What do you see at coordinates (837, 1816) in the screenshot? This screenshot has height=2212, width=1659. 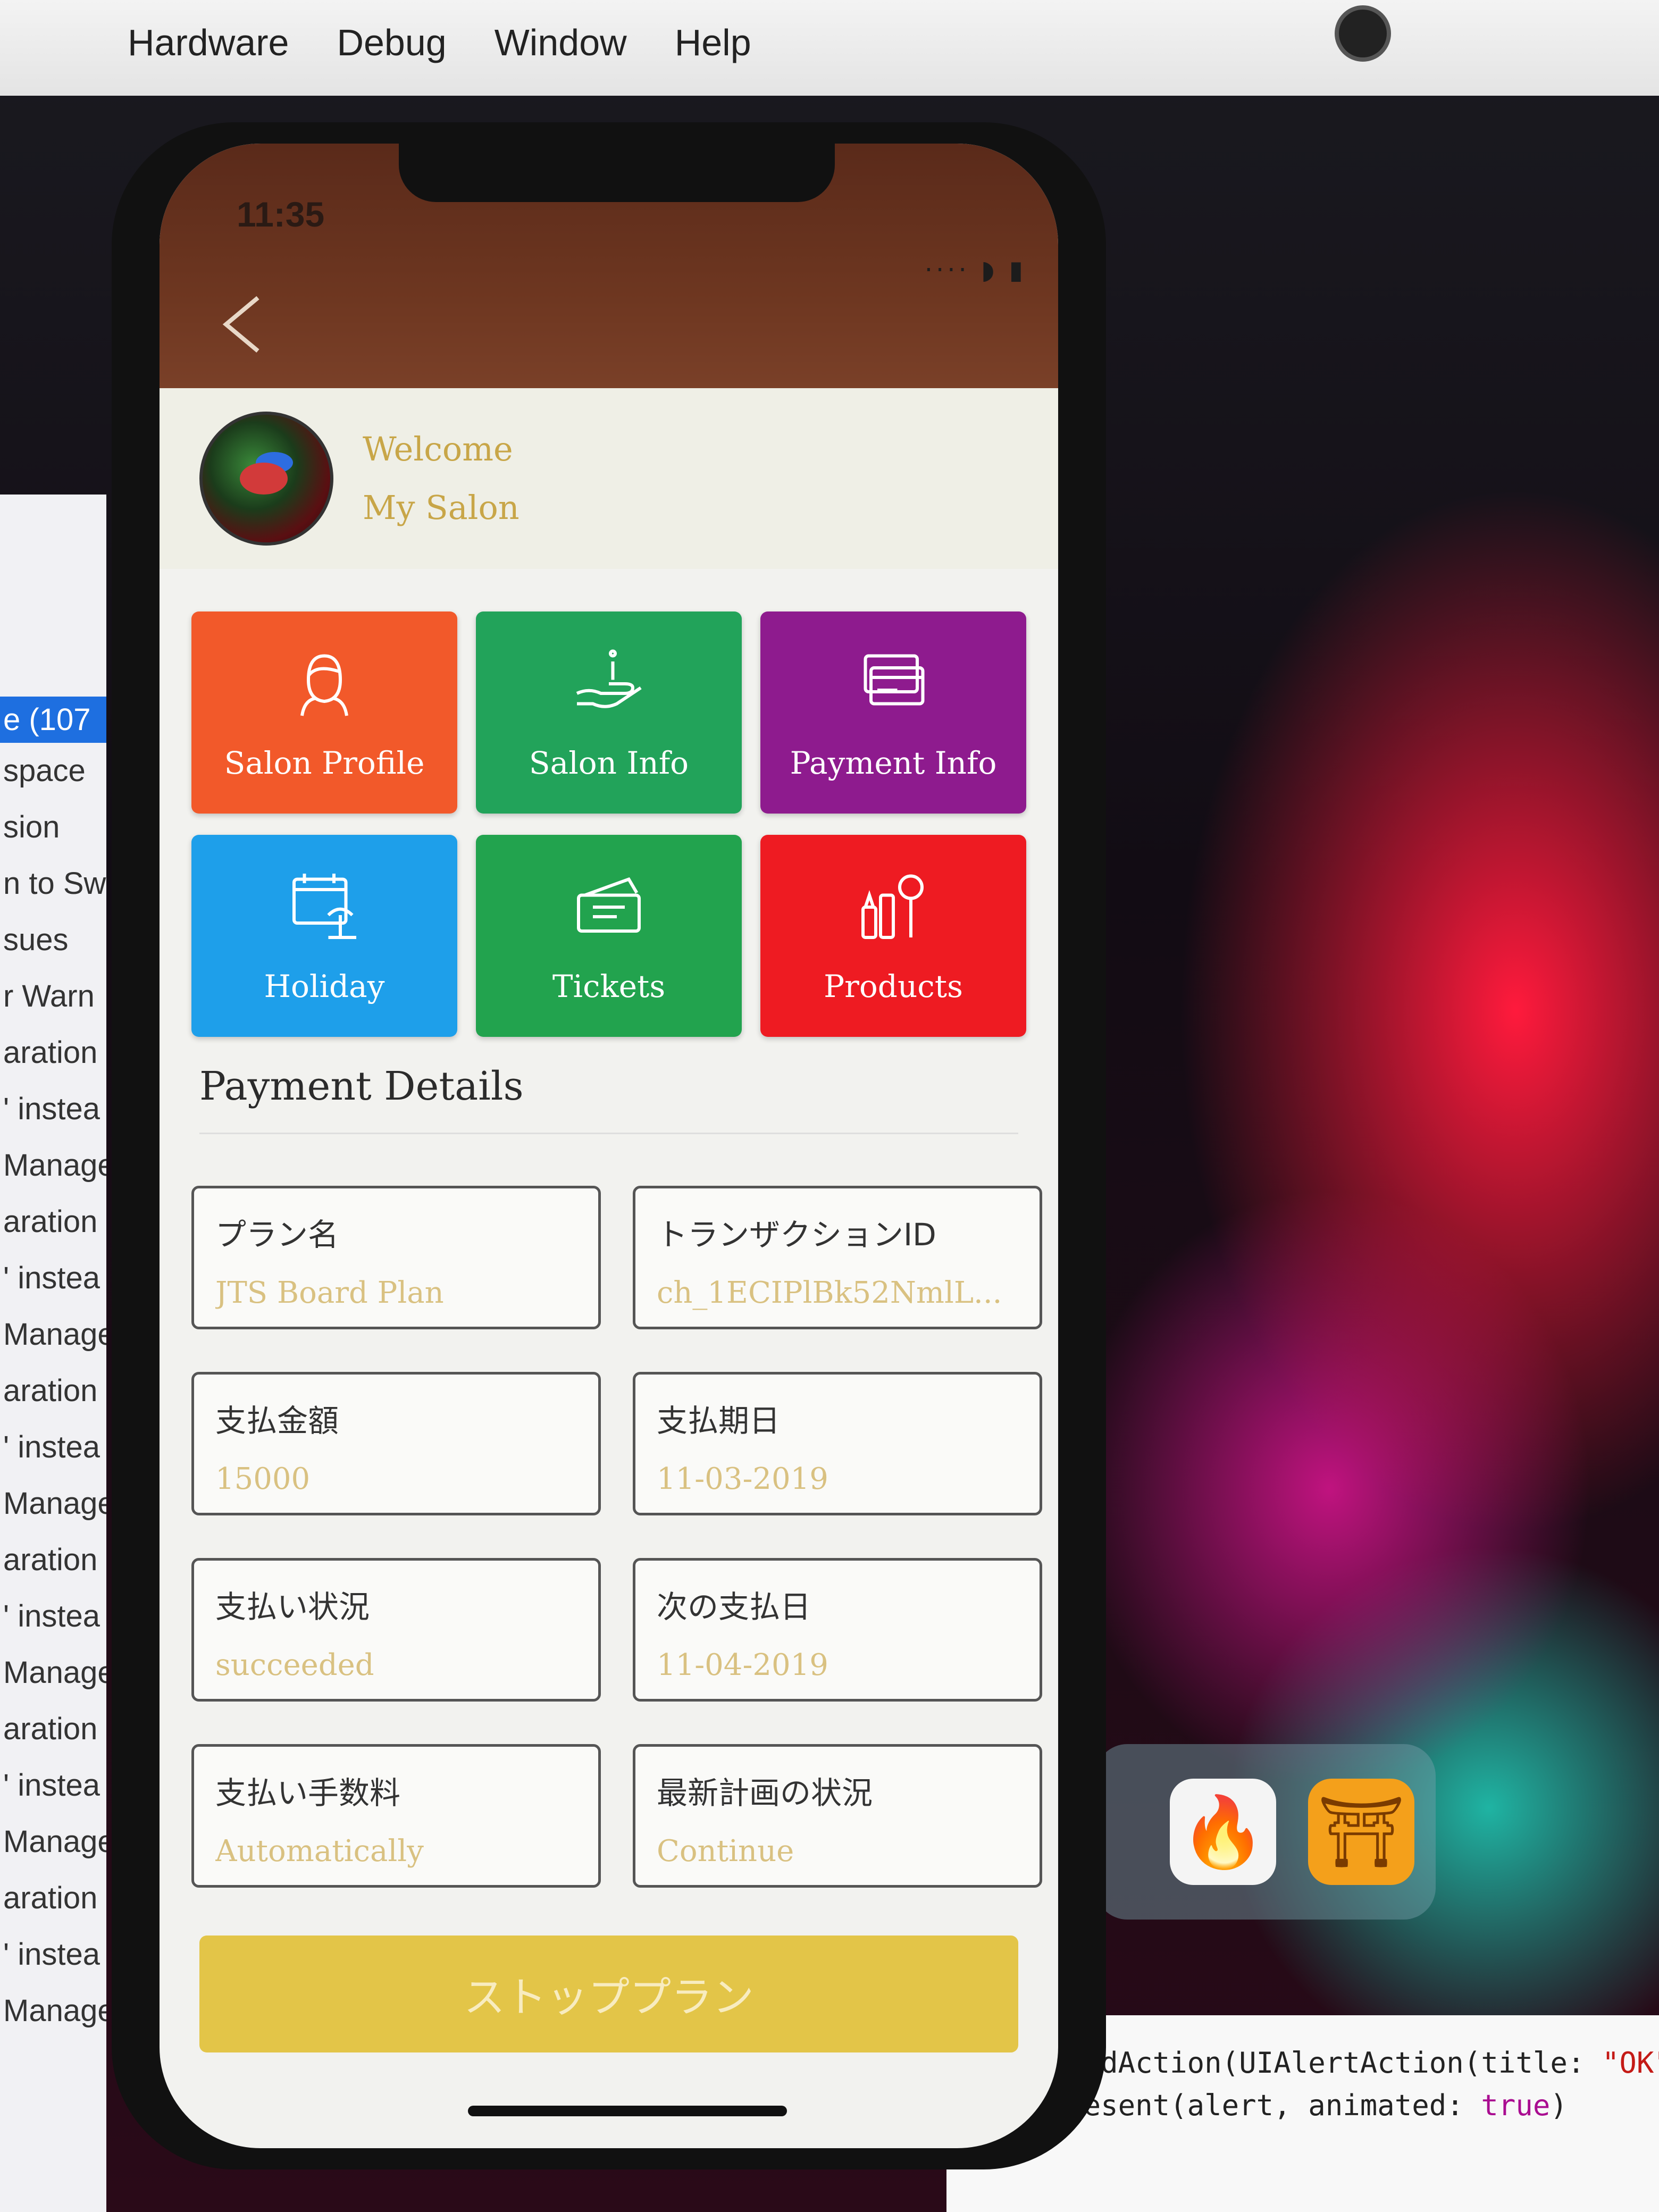 I see `field-latest-plan-status: 最新計画の状況 Continue` at bounding box center [837, 1816].